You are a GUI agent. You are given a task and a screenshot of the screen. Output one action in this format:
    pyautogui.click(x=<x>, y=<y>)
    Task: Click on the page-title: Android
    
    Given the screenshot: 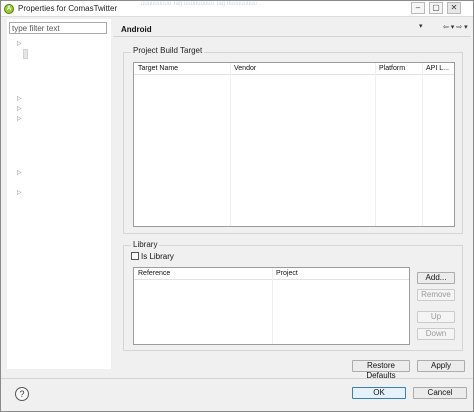 What is the action you would take?
    pyautogui.click(x=136, y=29)
    